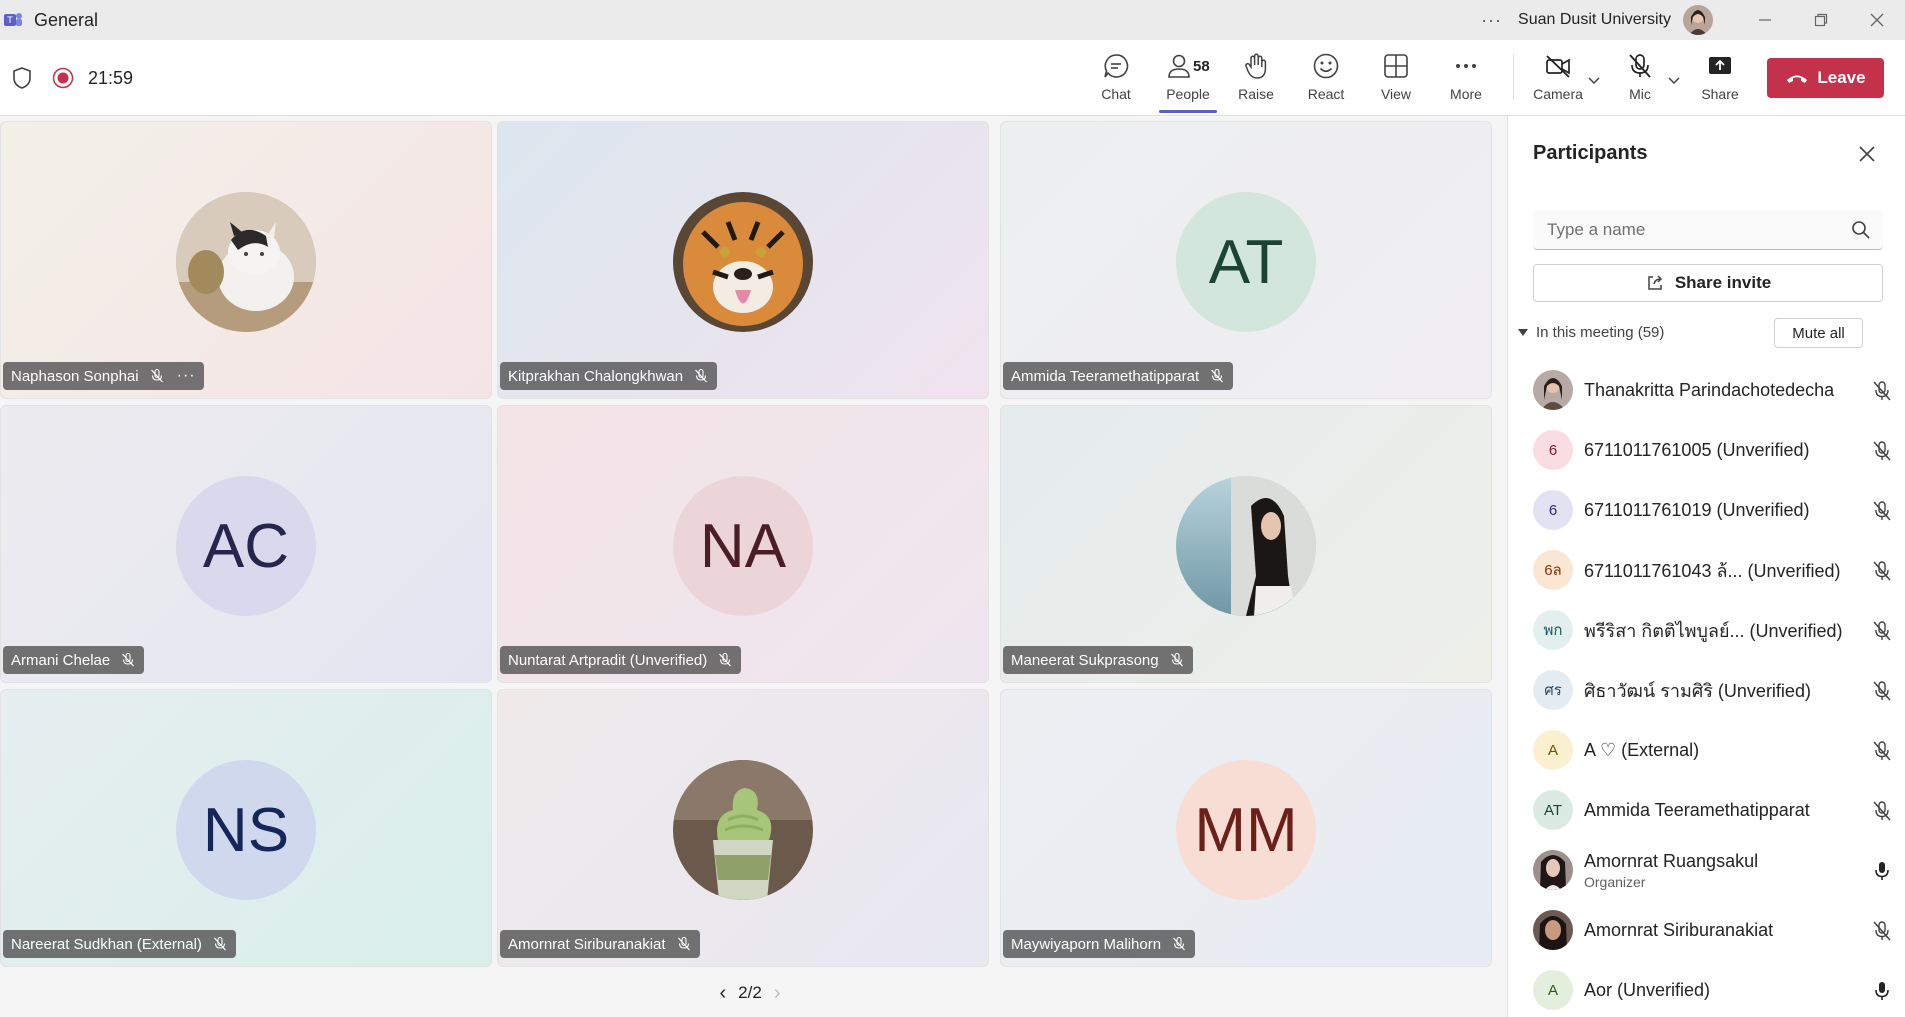 The image size is (1905, 1017). I want to click on participant-initials: AC, so click(246, 546).